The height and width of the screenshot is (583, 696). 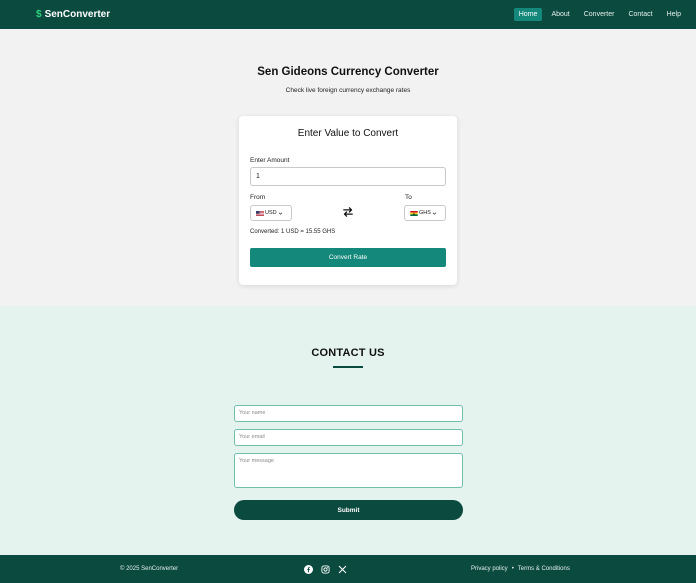 I want to click on us-flag-icon, so click(x=260, y=213).